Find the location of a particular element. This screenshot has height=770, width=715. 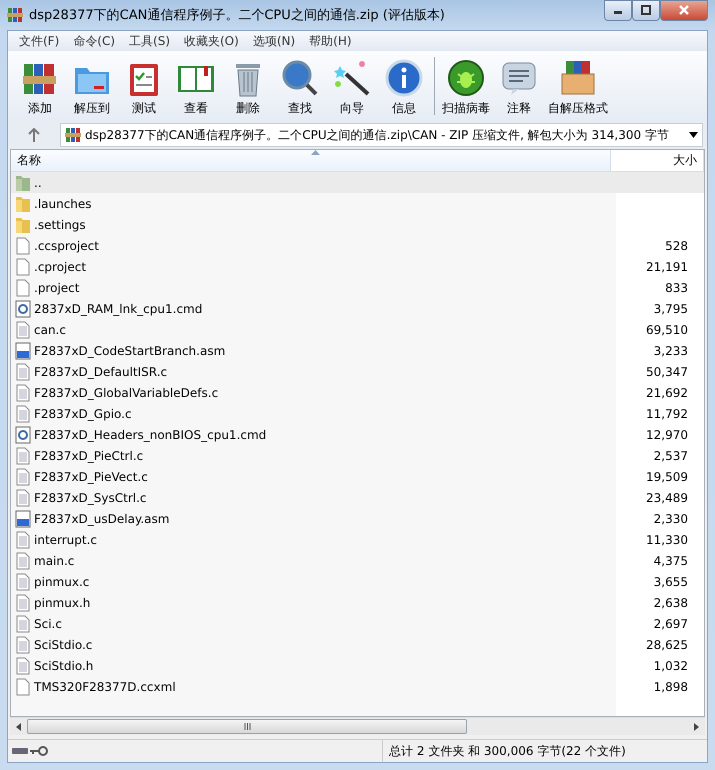

toolbar-button: 添加 is located at coordinates (40, 87).